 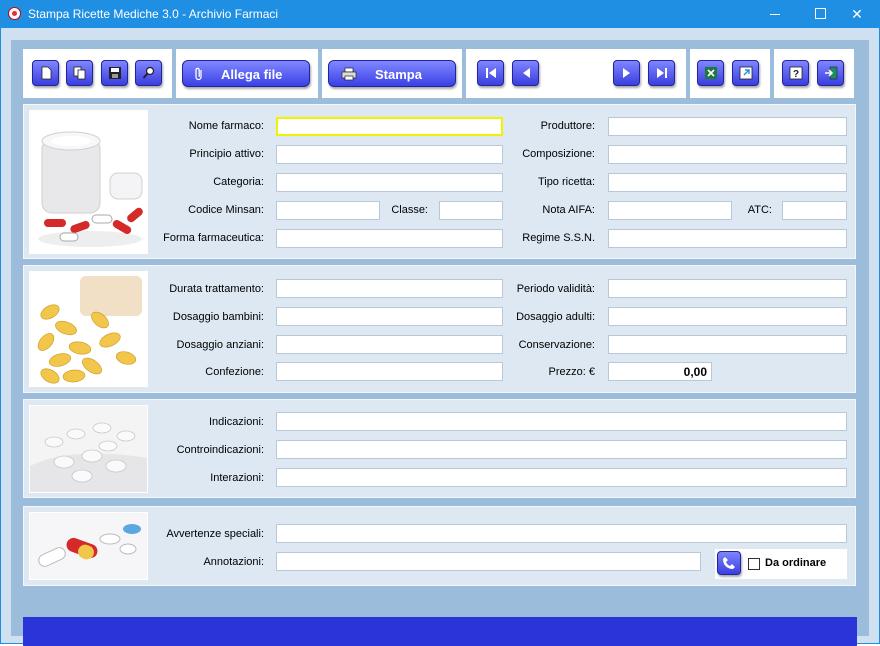 I want to click on previous-record-button, so click(x=525, y=73).